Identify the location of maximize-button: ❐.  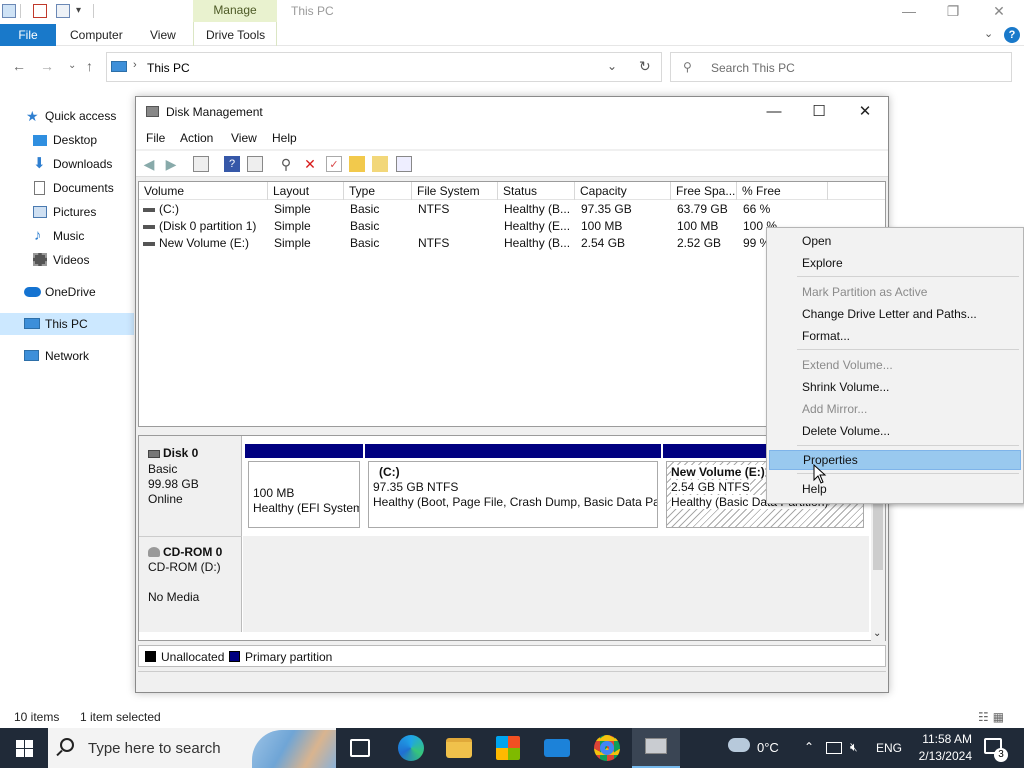
(953, 11).